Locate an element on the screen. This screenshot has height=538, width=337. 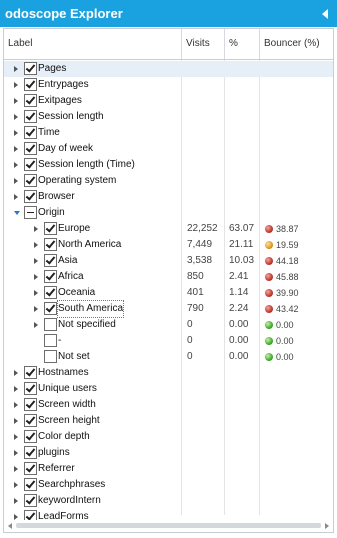
row-label: Screen width is located at coordinates (67, 404).